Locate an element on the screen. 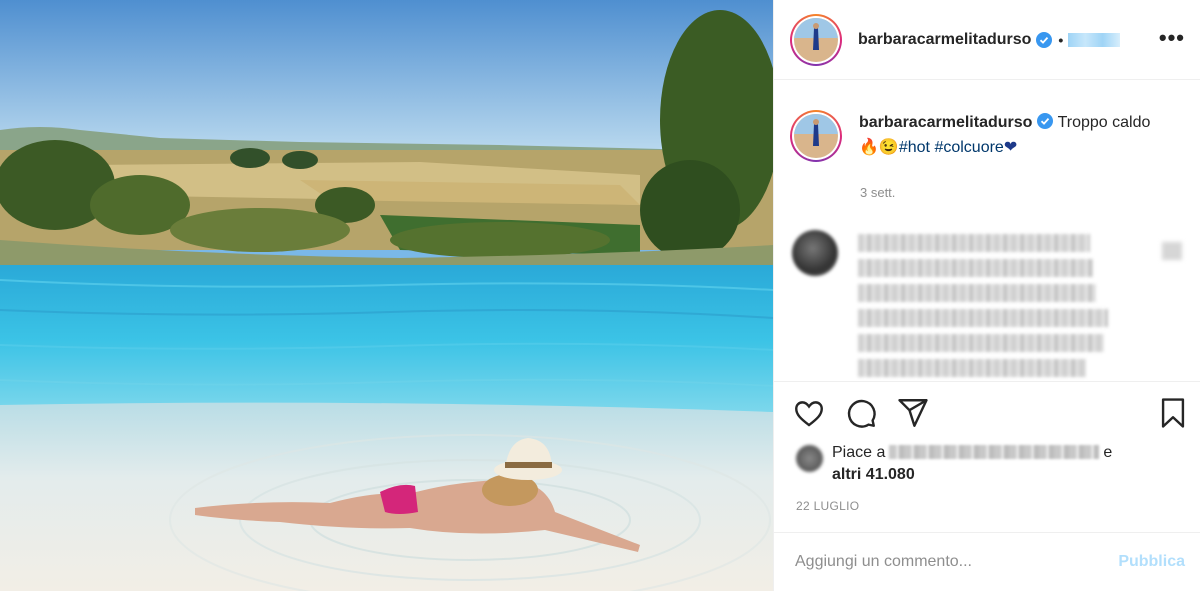 This screenshot has height=591, width=1200. hashtag-colcuore: #colcuore is located at coordinates (968, 147).